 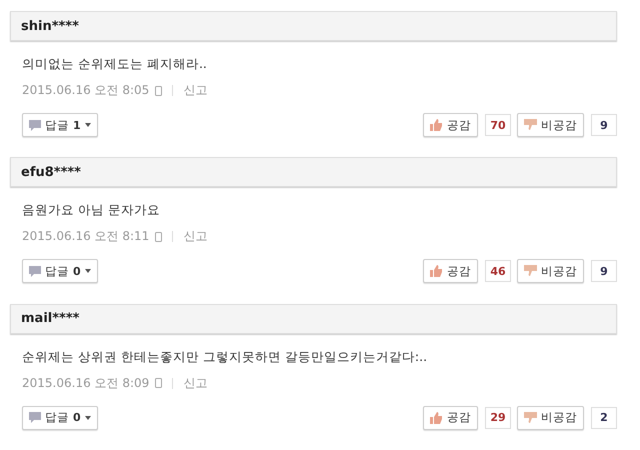 I want to click on username: efu8****, so click(x=51, y=172).